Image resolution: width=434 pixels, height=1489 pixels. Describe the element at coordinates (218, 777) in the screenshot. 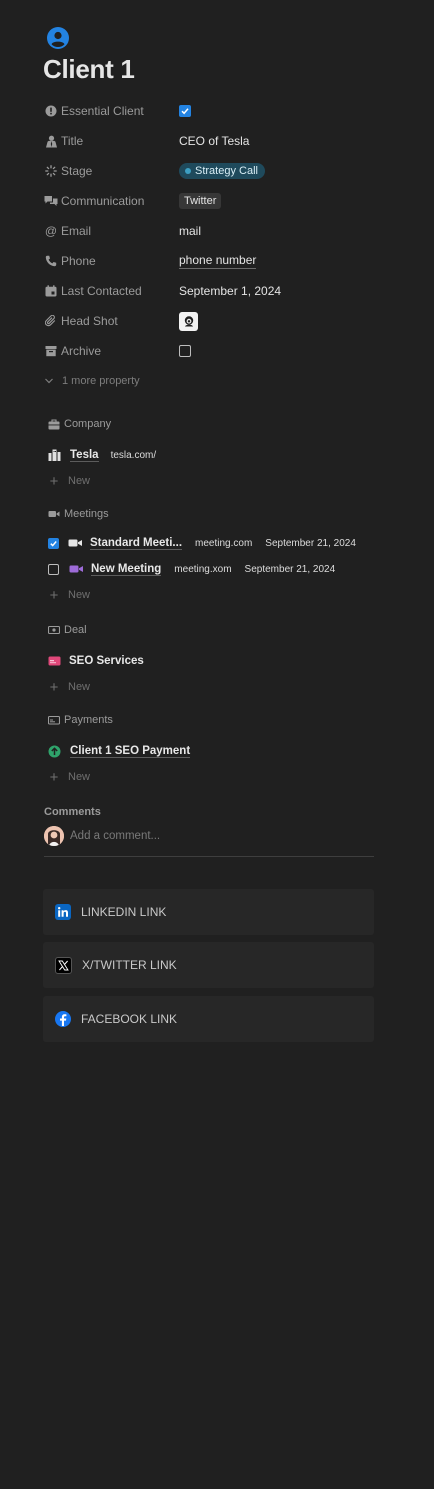

I see `payments-new-button: + New` at that location.